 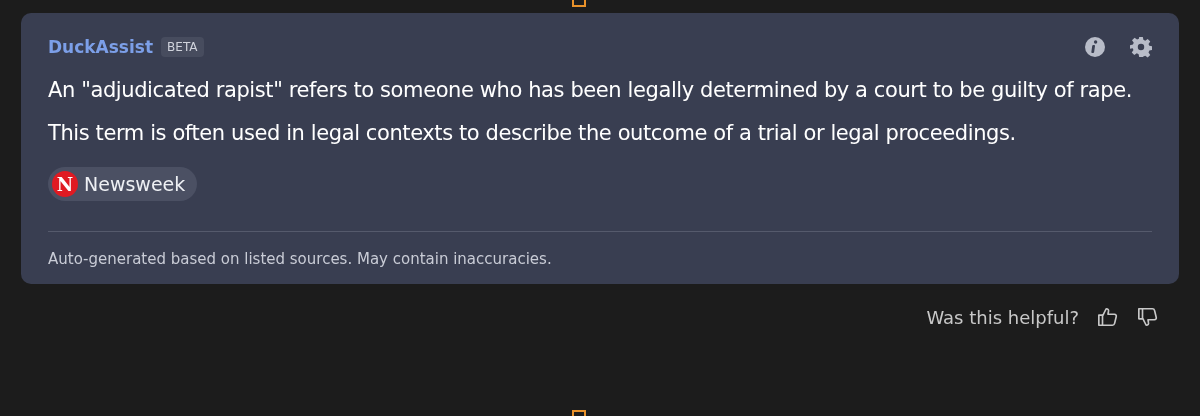 What do you see at coordinates (182, 47) in the screenshot?
I see `beta-badge: BETA` at bounding box center [182, 47].